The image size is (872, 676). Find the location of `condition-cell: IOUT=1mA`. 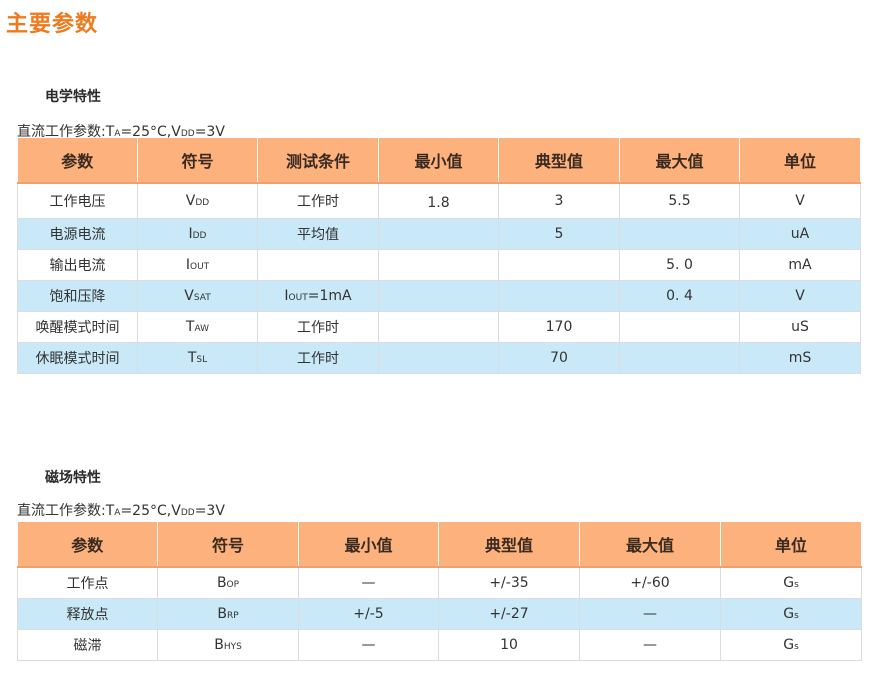

condition-cell: IOUT=1mA is located at coordinates (318, 296).